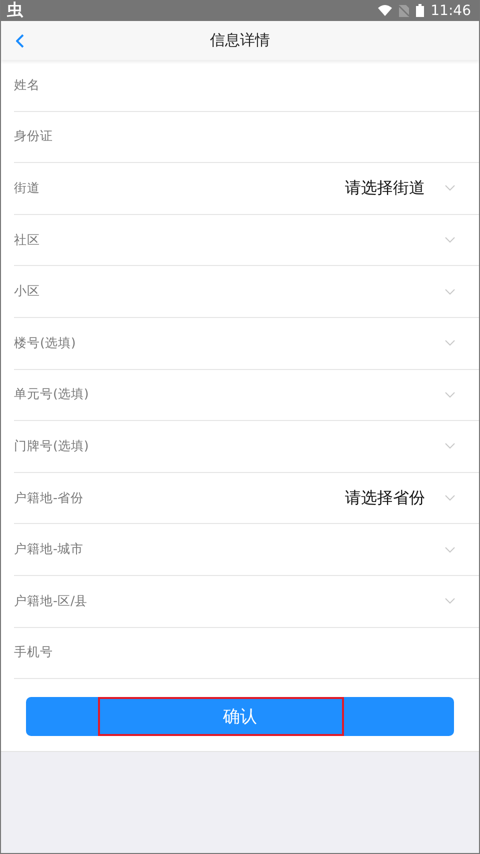 The image size is (480, 854). What do you see at coordinates (27, 291) in the screenshot?
I see `field-label: 小区` at bounding box center [27, 291].